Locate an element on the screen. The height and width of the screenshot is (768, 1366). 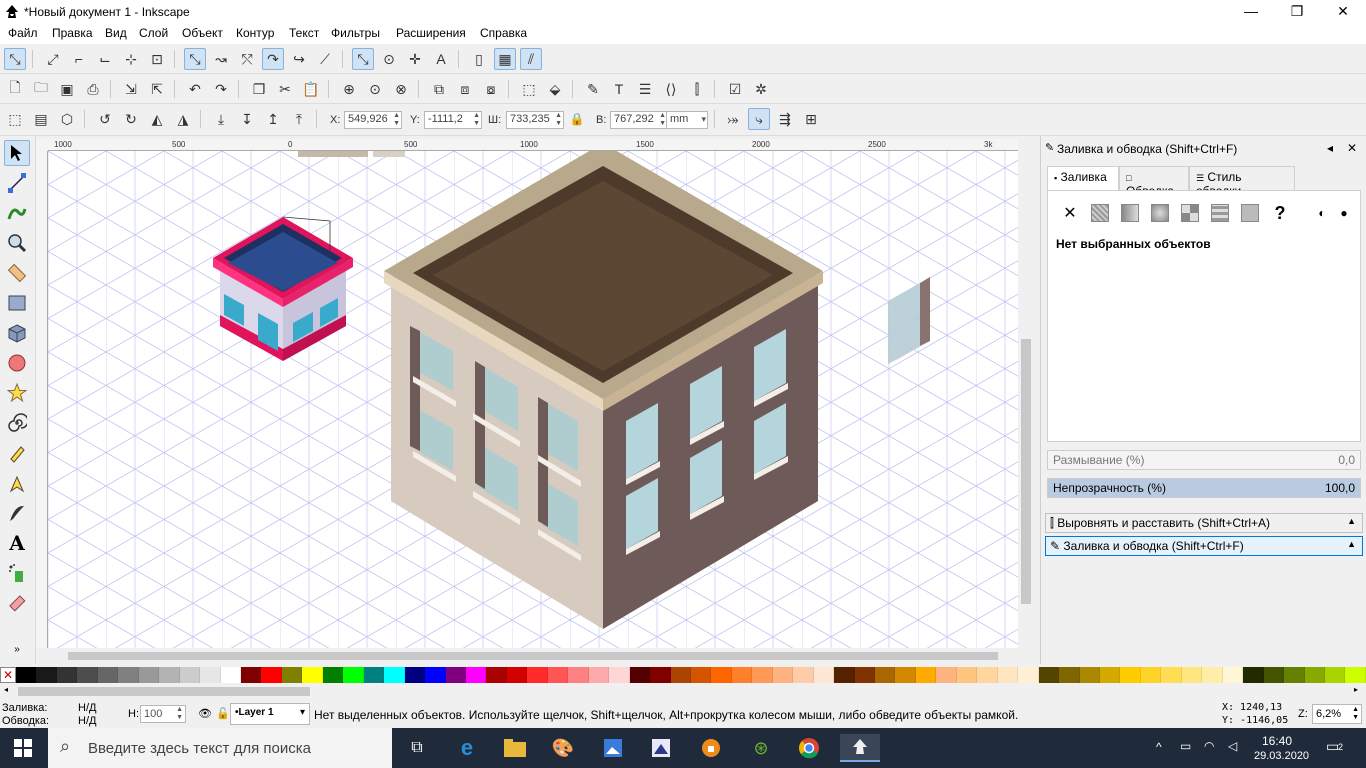
stroke-indicator-value: Н/Д is located at coordinates (87, 721).